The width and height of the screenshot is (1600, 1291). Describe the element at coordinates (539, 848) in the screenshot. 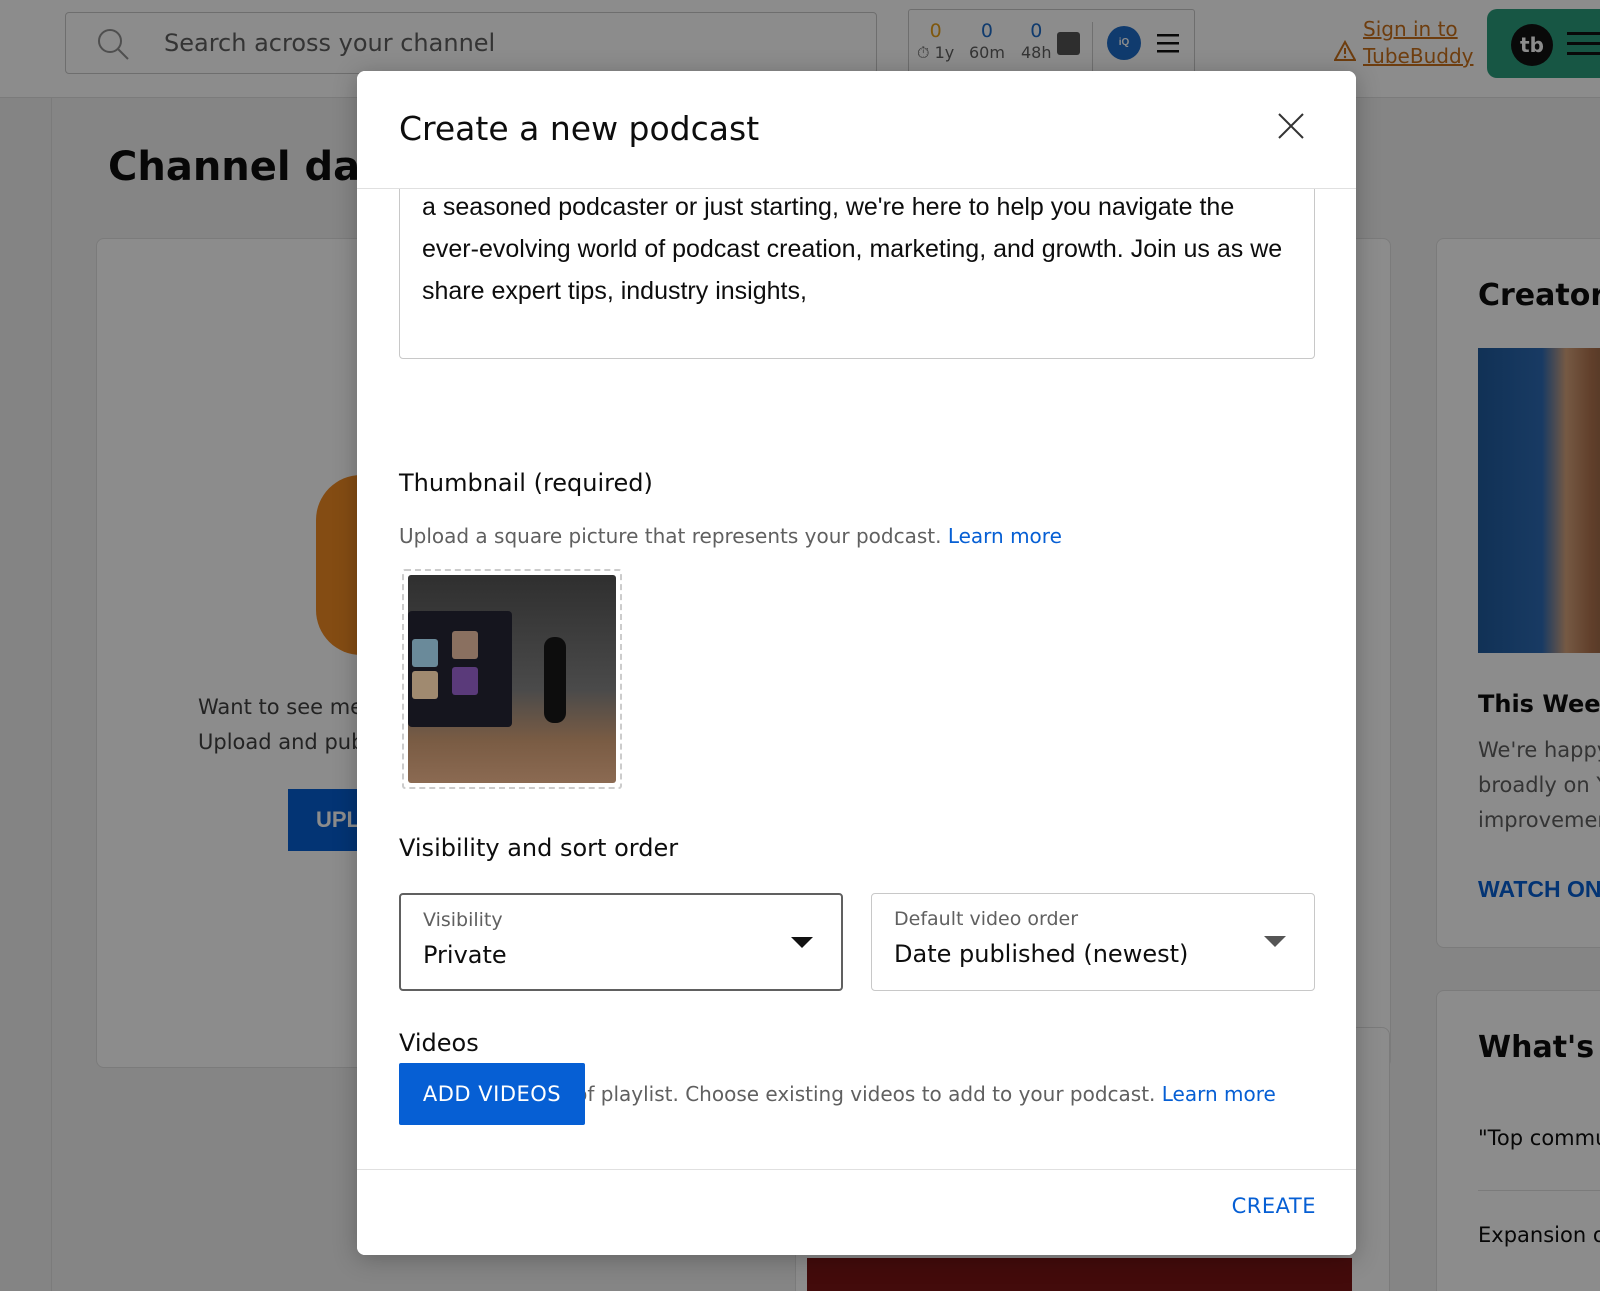

I see `visibility-section-title: Visibility and sort order` at that location.